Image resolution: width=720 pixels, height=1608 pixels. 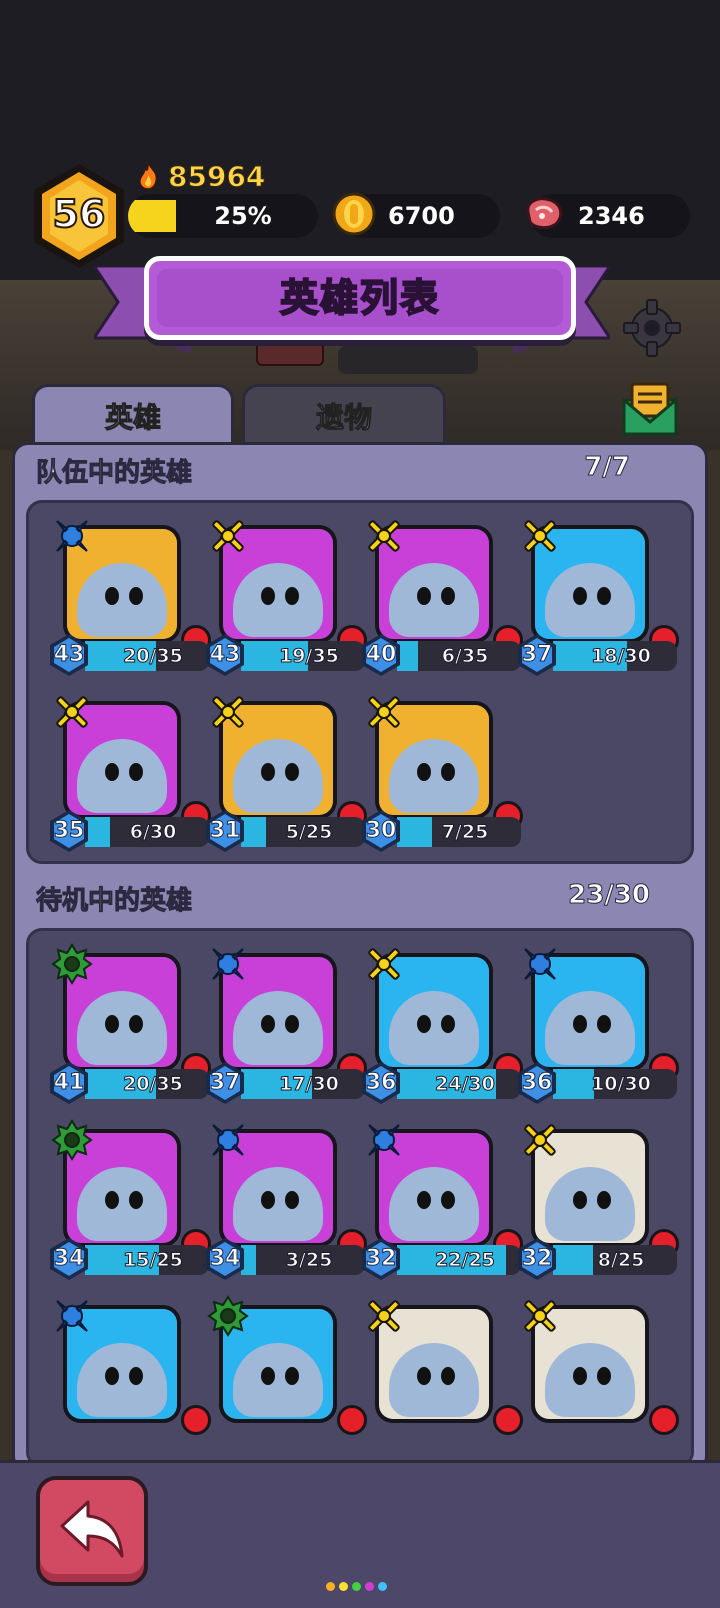 I want to click on fragment-count: 5/25, so click(x=309, y=832).